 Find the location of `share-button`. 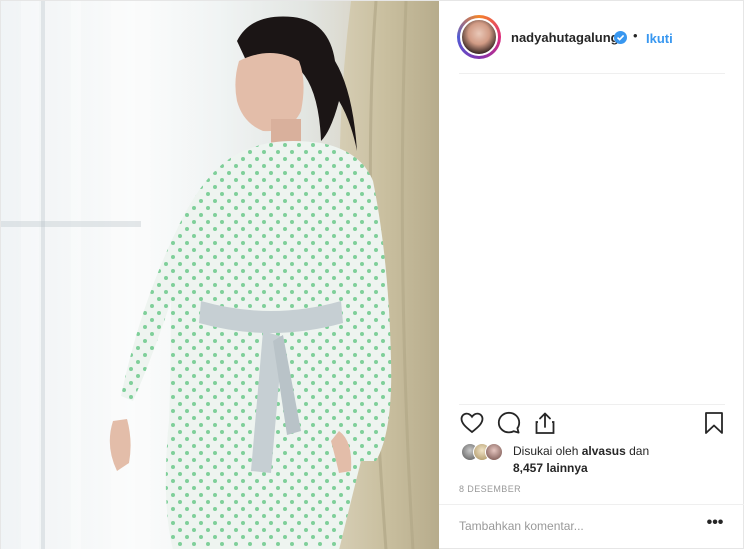

share-button is located at coordinates (545, 423).